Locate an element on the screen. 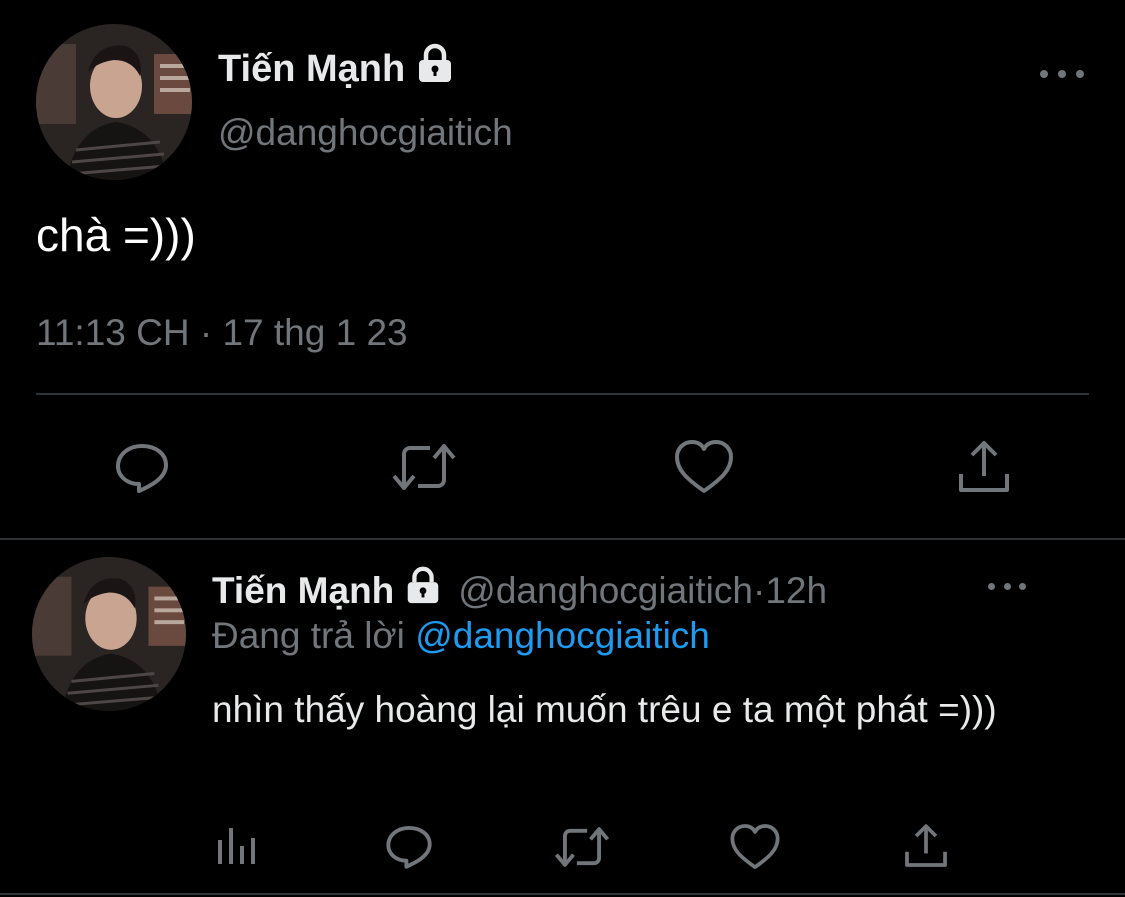 The height and width of the screenshot is (897, 1125). main-avatar is located at coordinates (114, 102).